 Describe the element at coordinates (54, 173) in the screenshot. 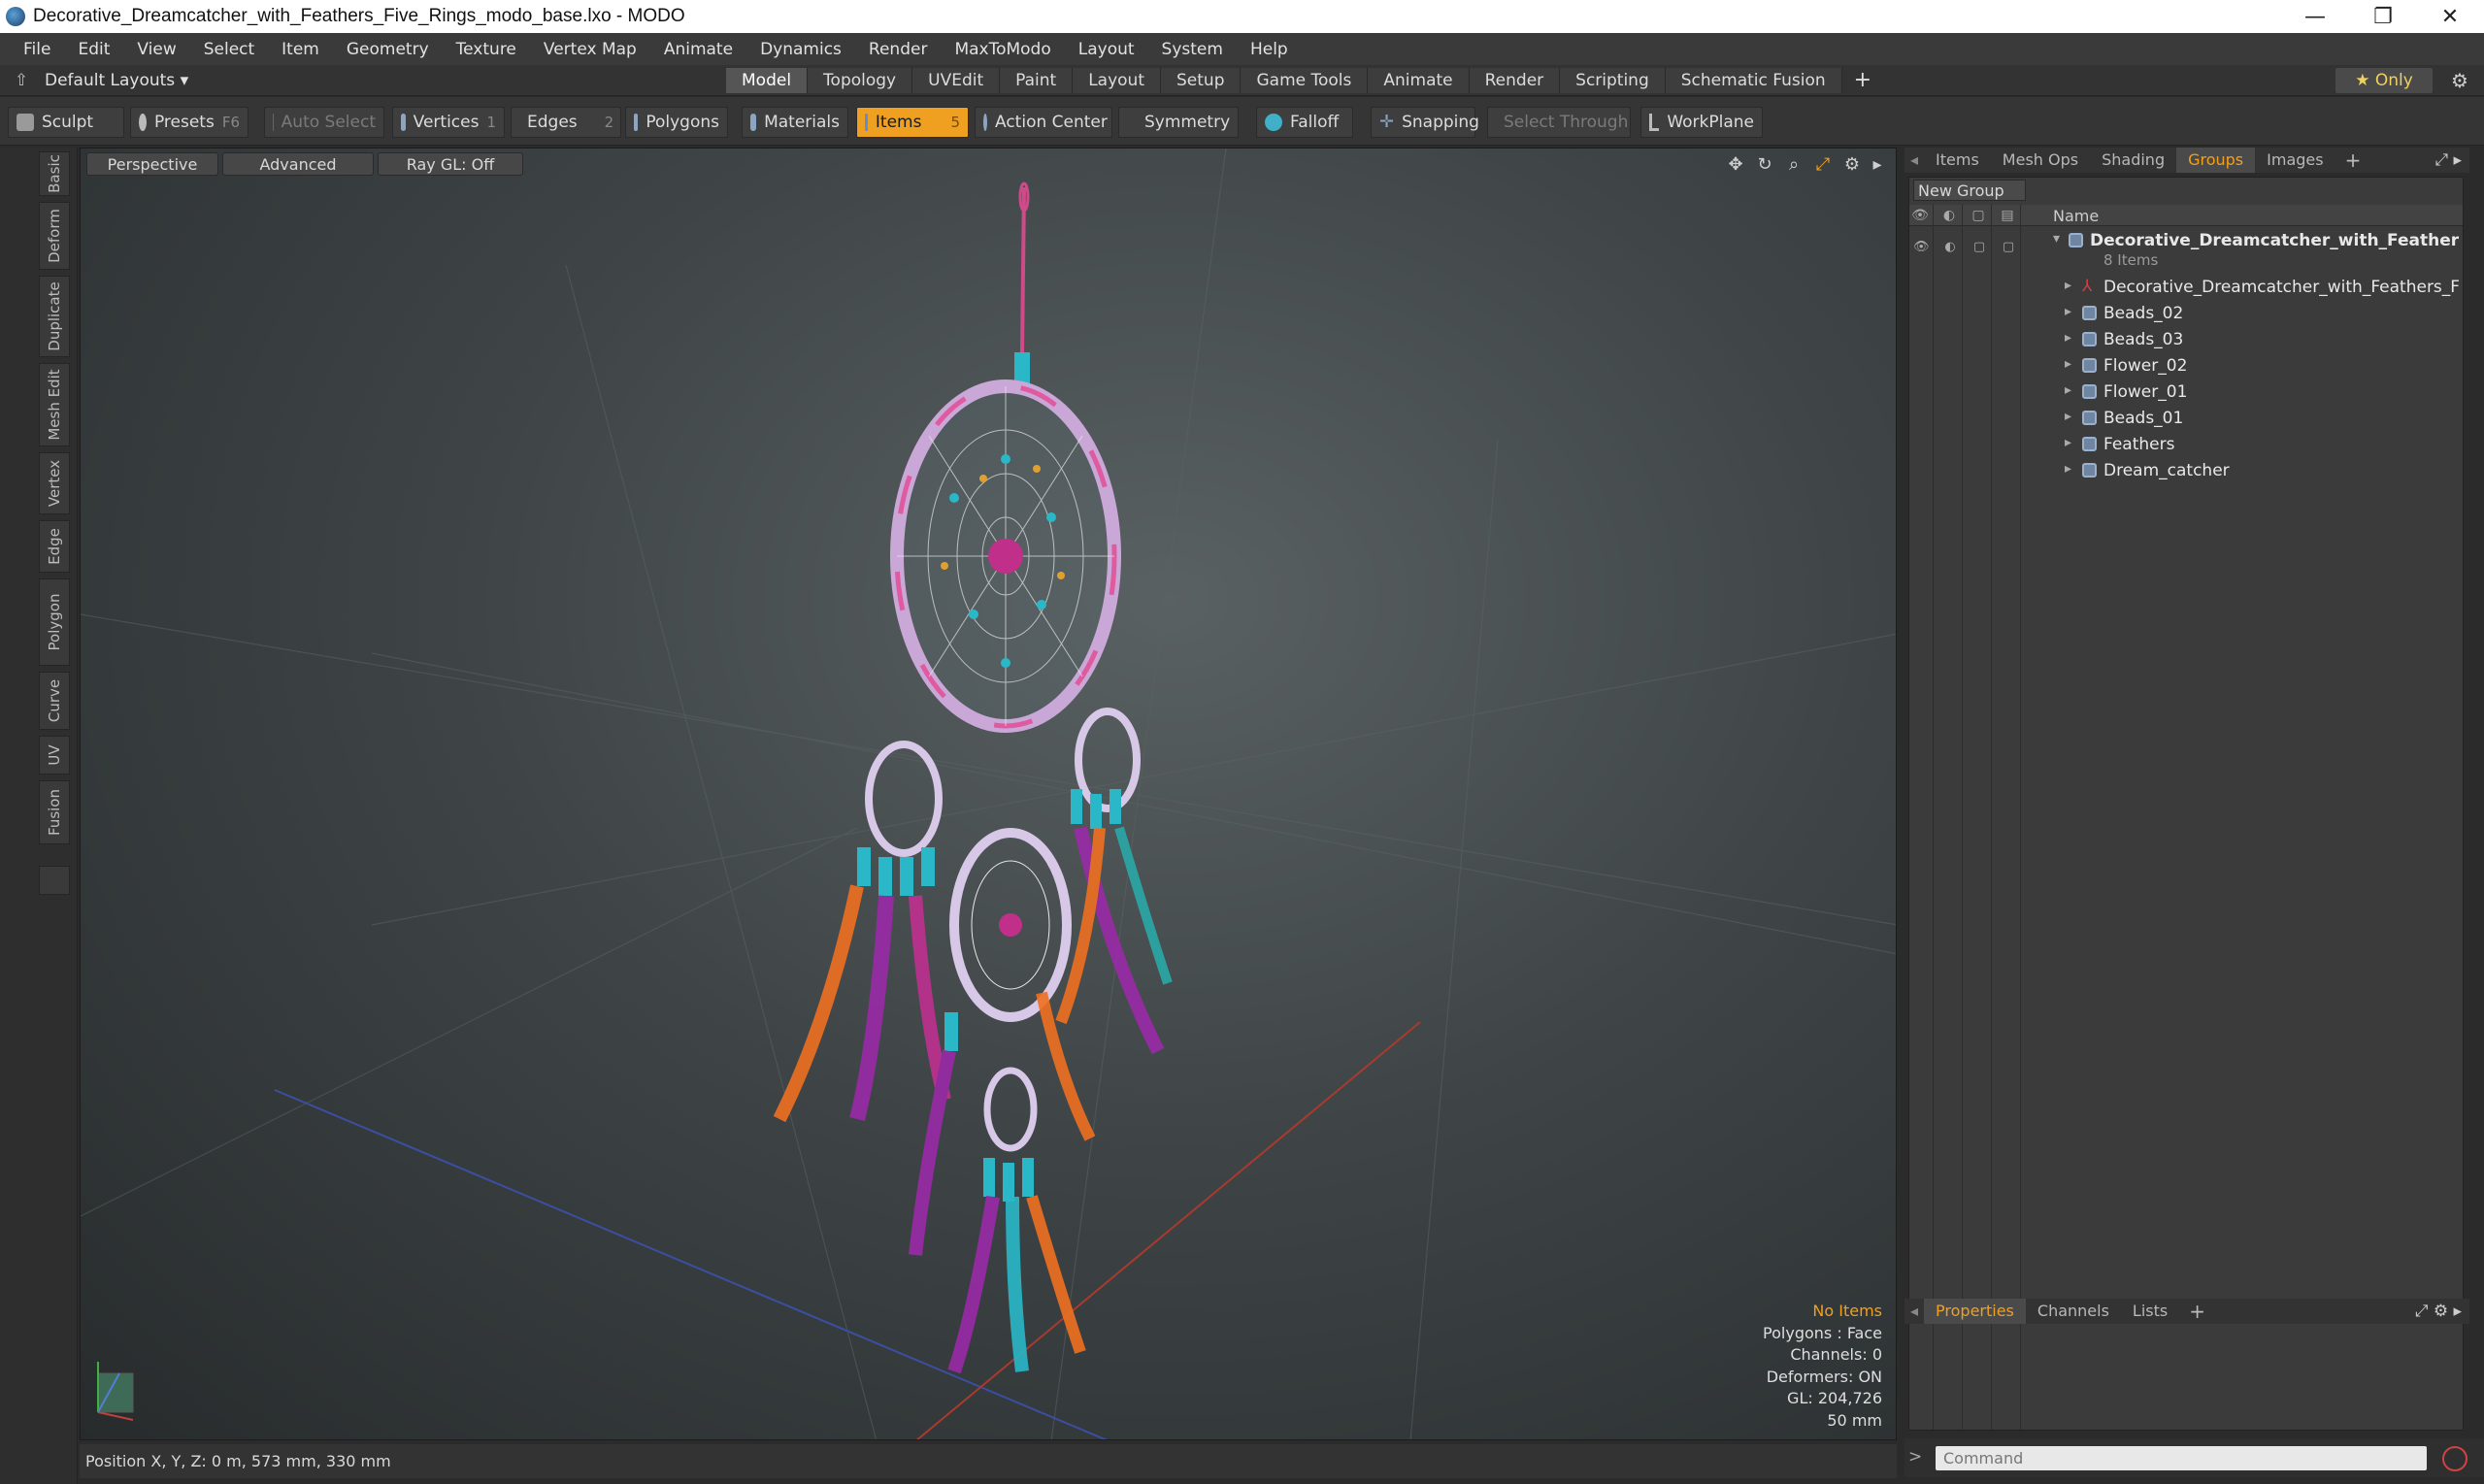

I see `vtab-basic: Basic` at that location.